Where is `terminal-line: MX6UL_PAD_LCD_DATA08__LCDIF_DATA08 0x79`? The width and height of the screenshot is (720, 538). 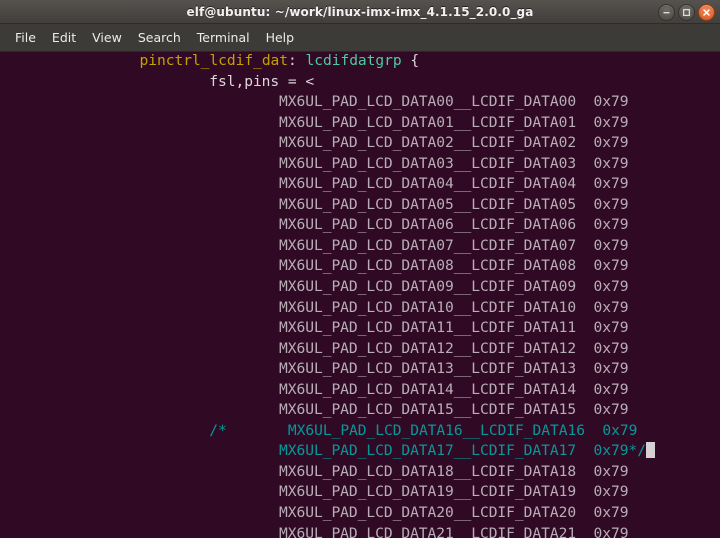
terminal-line: MX6UL_PAD_LCD_DATA08__LCDIF_DATA08 0x79 is located at coordinates (360, 266).